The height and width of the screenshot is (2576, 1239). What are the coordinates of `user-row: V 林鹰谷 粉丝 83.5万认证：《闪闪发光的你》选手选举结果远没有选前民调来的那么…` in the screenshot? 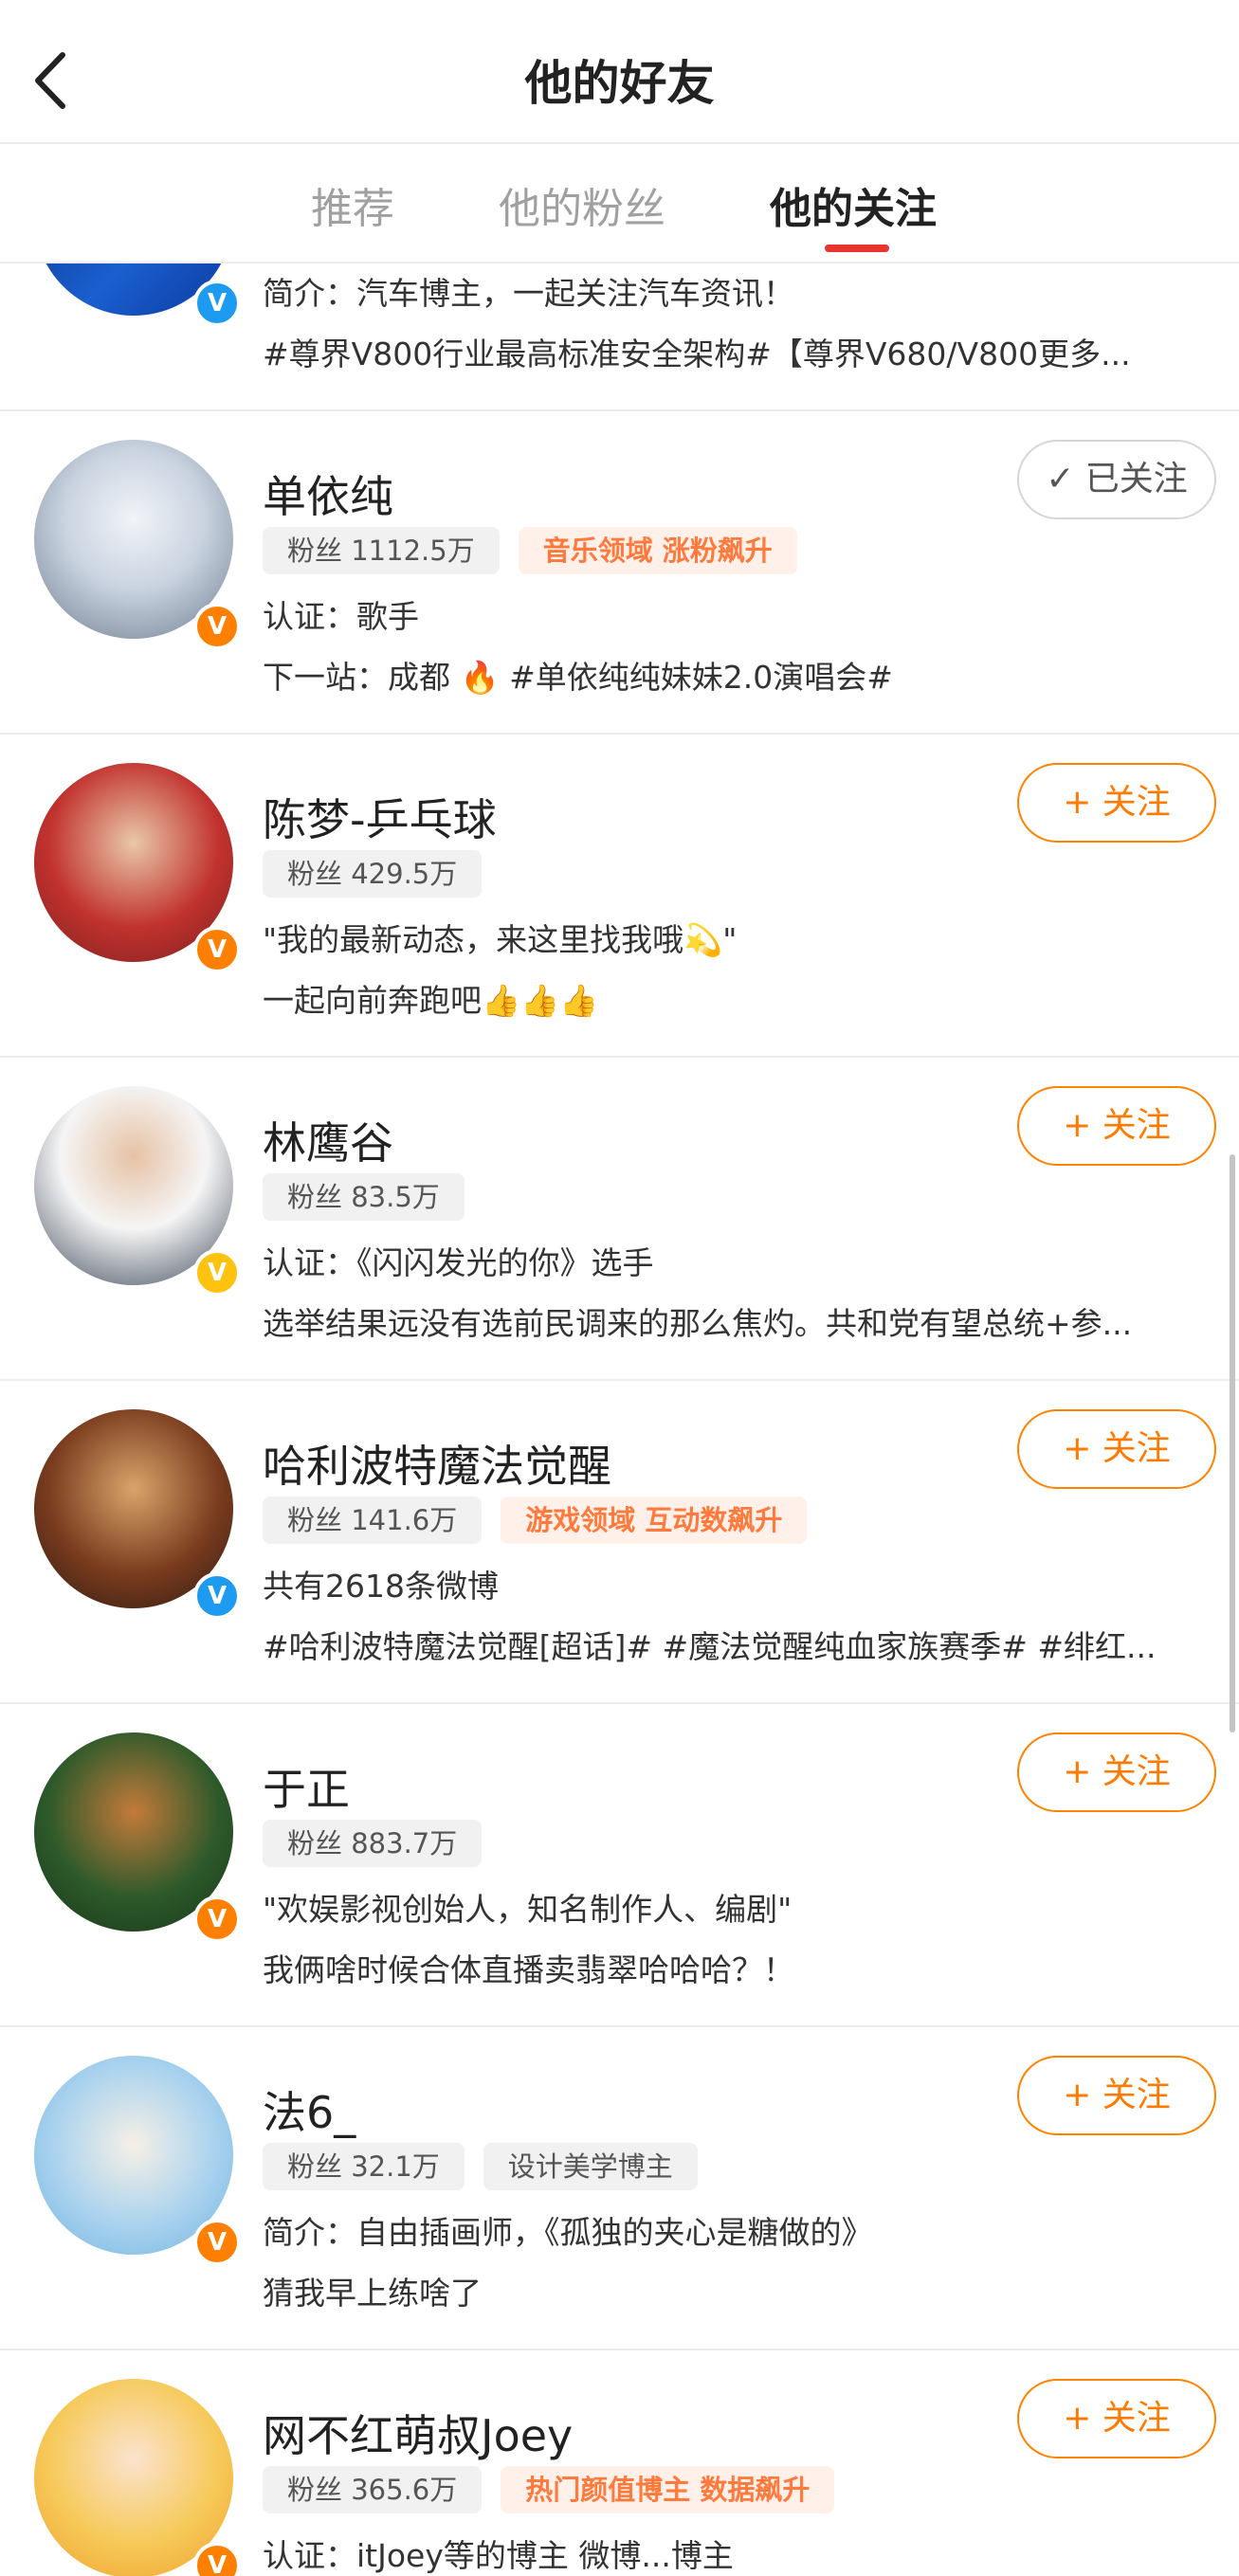 It's located at (619, 1219).